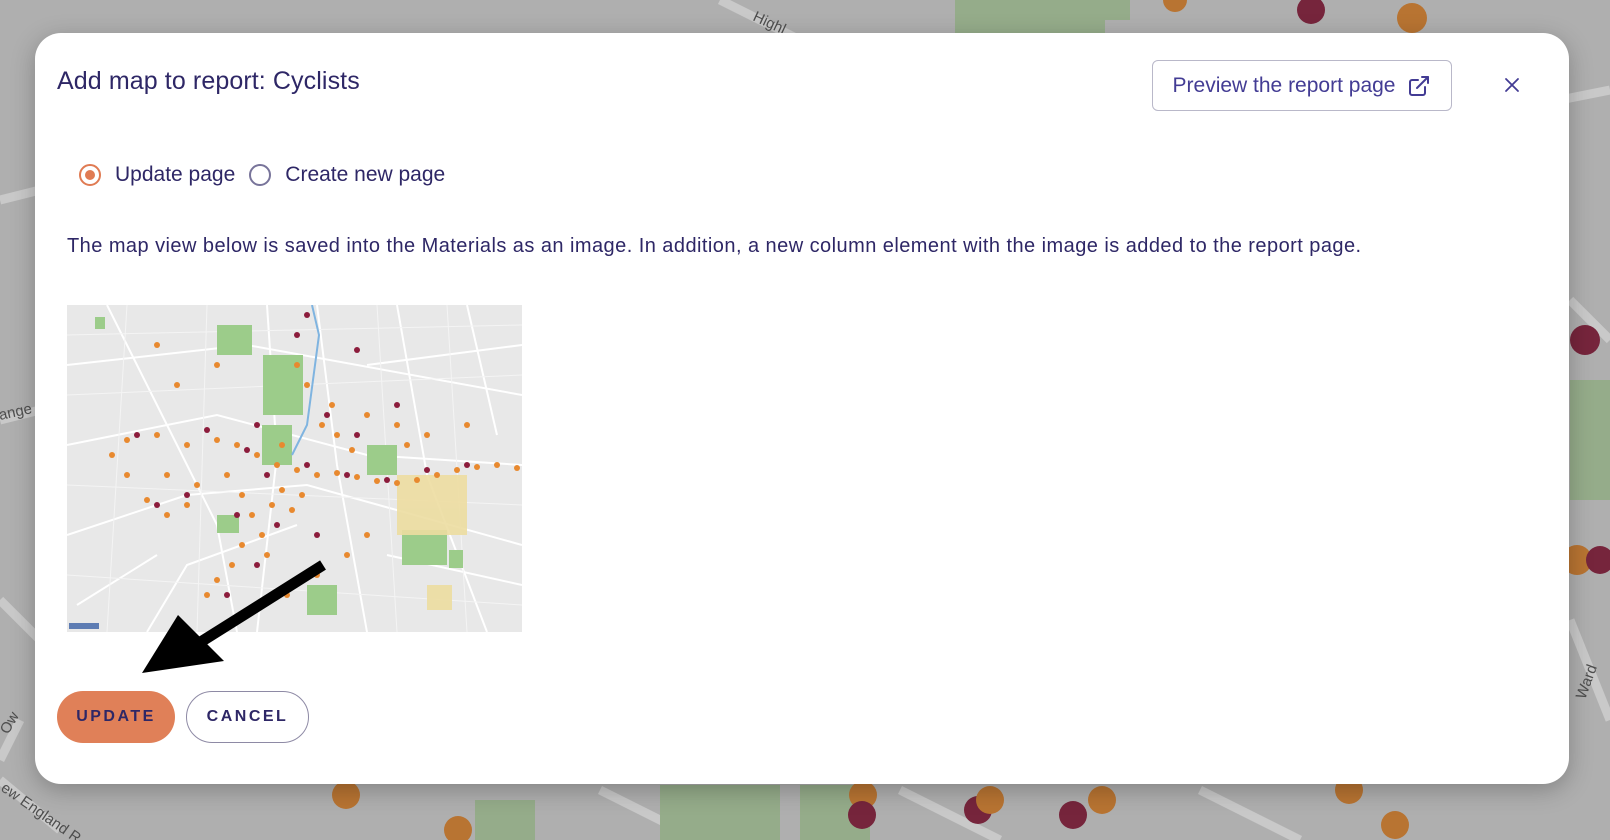 The height and width of the screenshot is (840, 1610). What do you see at coordinates (1419, 85) in the screenshot?
I see `external-link-icon` at bounding box center [1419, 85].